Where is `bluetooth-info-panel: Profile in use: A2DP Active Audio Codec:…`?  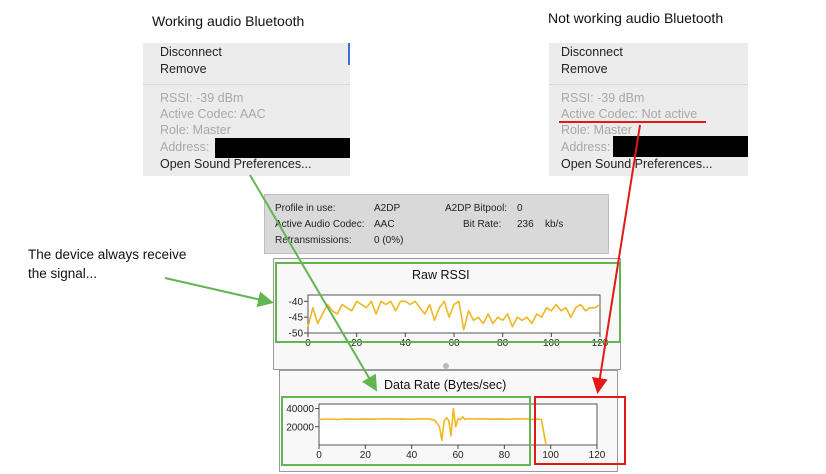 bluetooth-info-panel: Profile in use: A2DP Active Audio Codec:… is located at coordinates (436, 224).